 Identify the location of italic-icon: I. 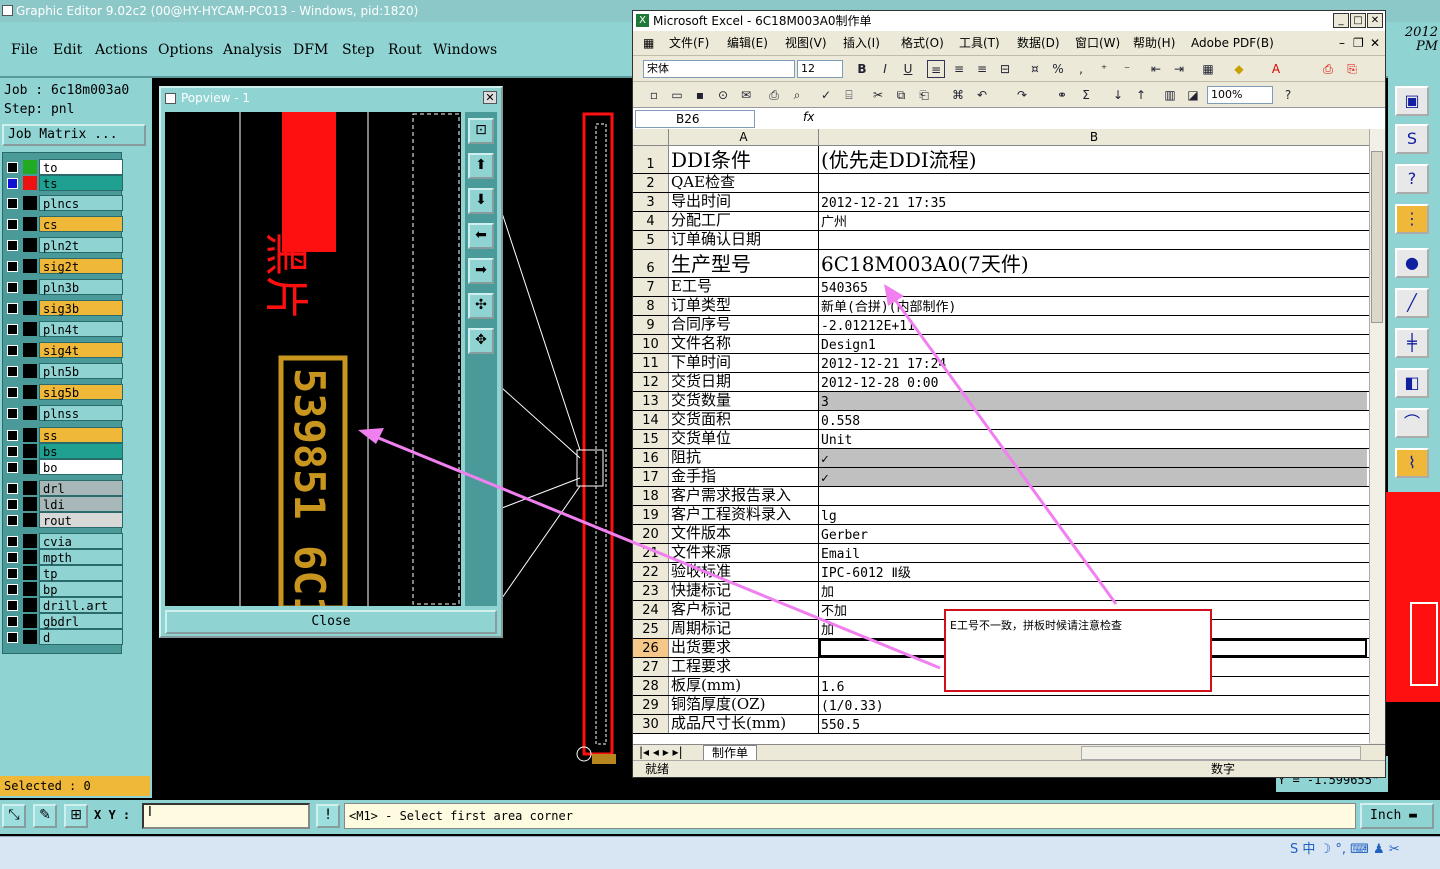
(885, 69).